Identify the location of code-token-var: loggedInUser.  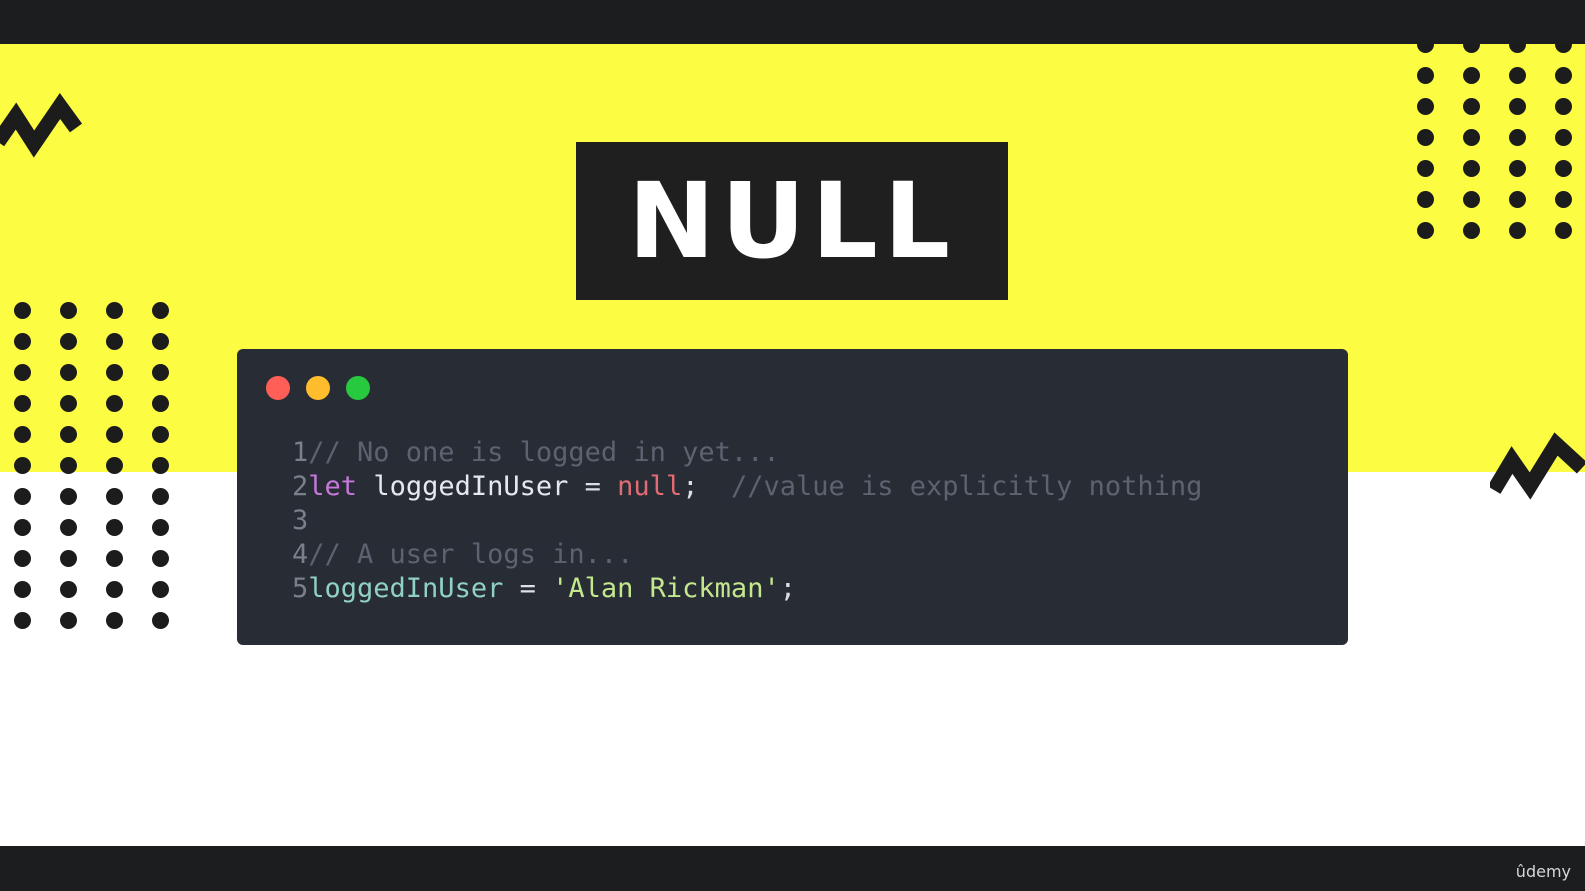
(471, 486).